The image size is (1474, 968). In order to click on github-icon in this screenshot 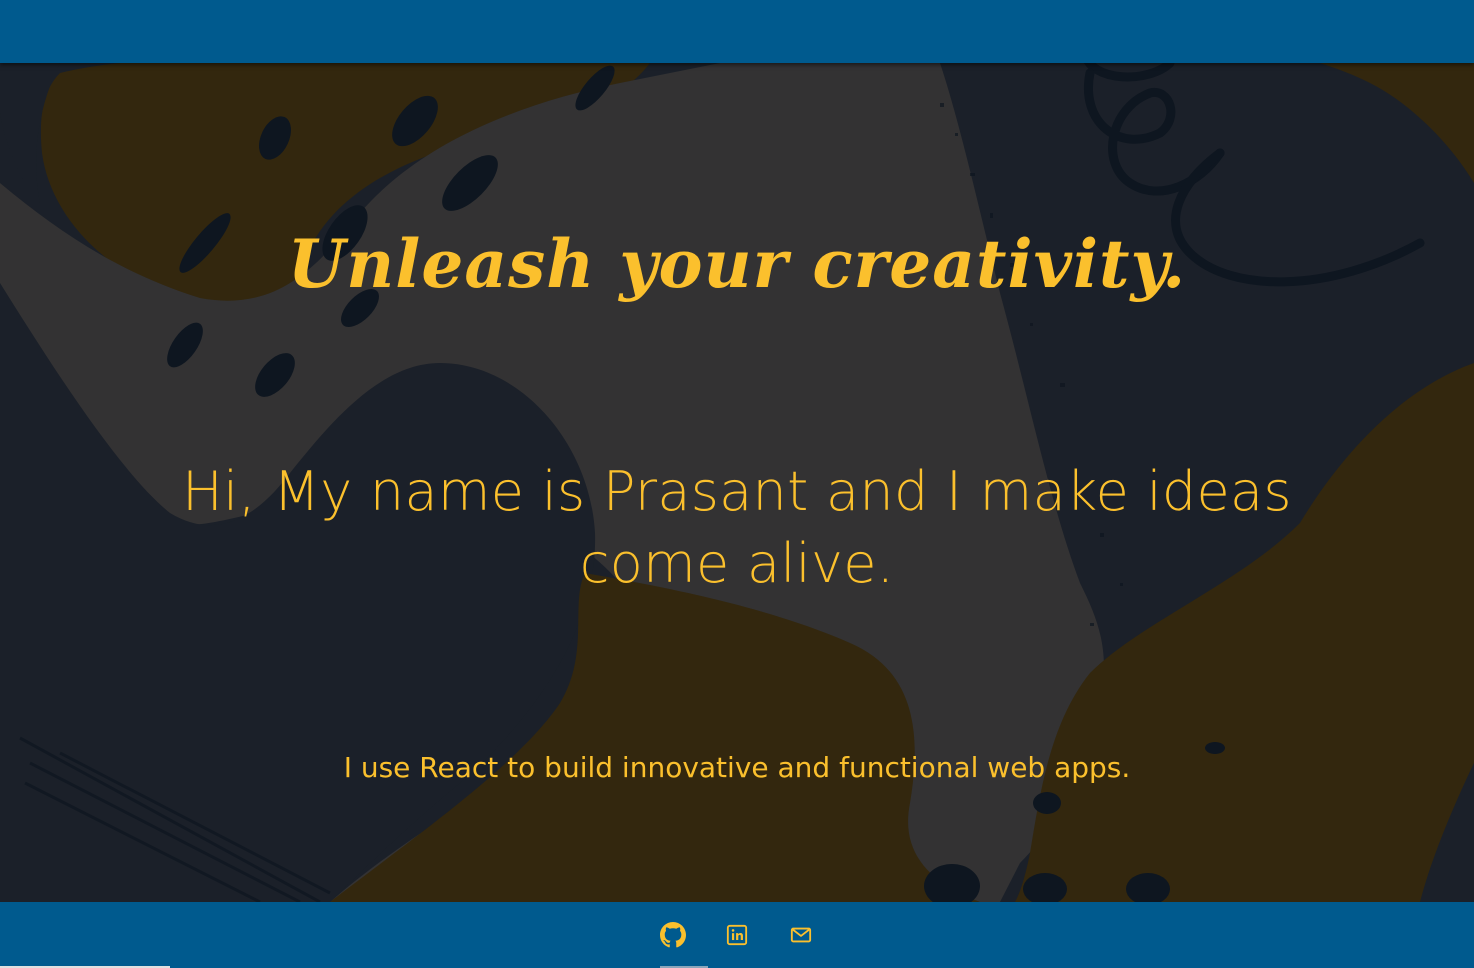, I will do `click(673, 935)`.